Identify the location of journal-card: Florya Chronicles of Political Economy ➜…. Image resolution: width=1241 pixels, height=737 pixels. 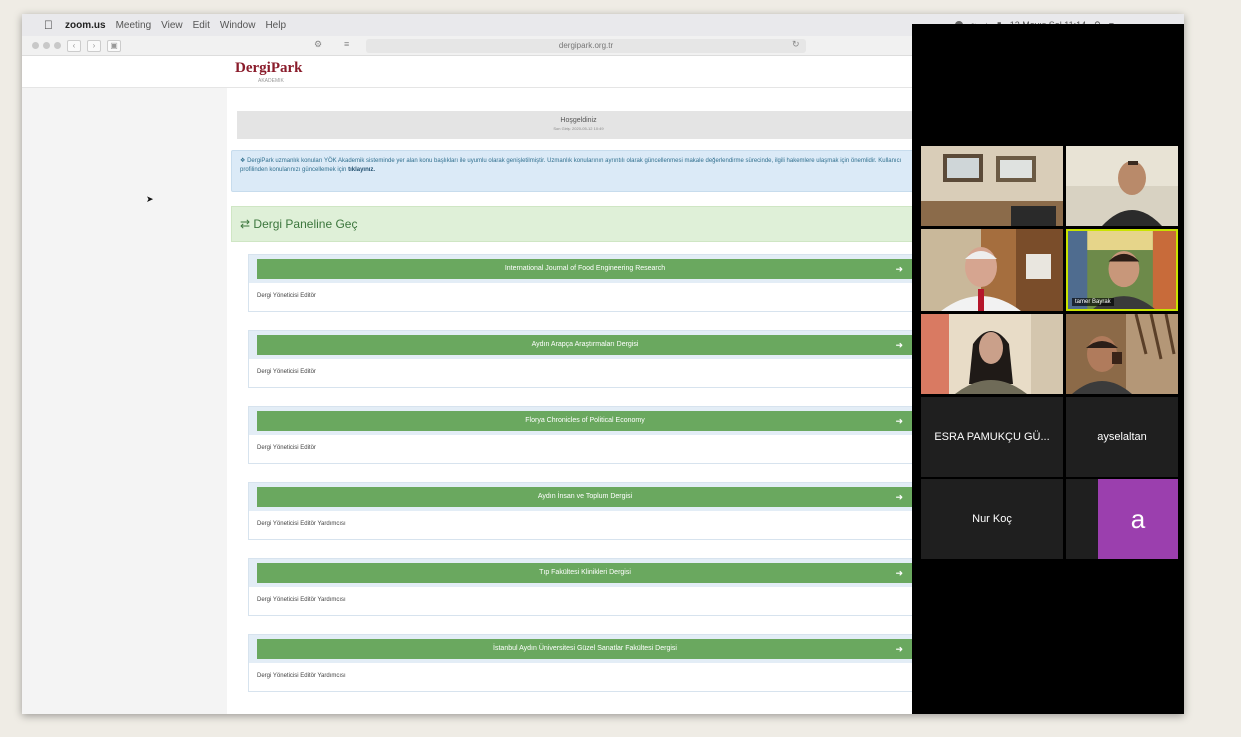
(584, 435).